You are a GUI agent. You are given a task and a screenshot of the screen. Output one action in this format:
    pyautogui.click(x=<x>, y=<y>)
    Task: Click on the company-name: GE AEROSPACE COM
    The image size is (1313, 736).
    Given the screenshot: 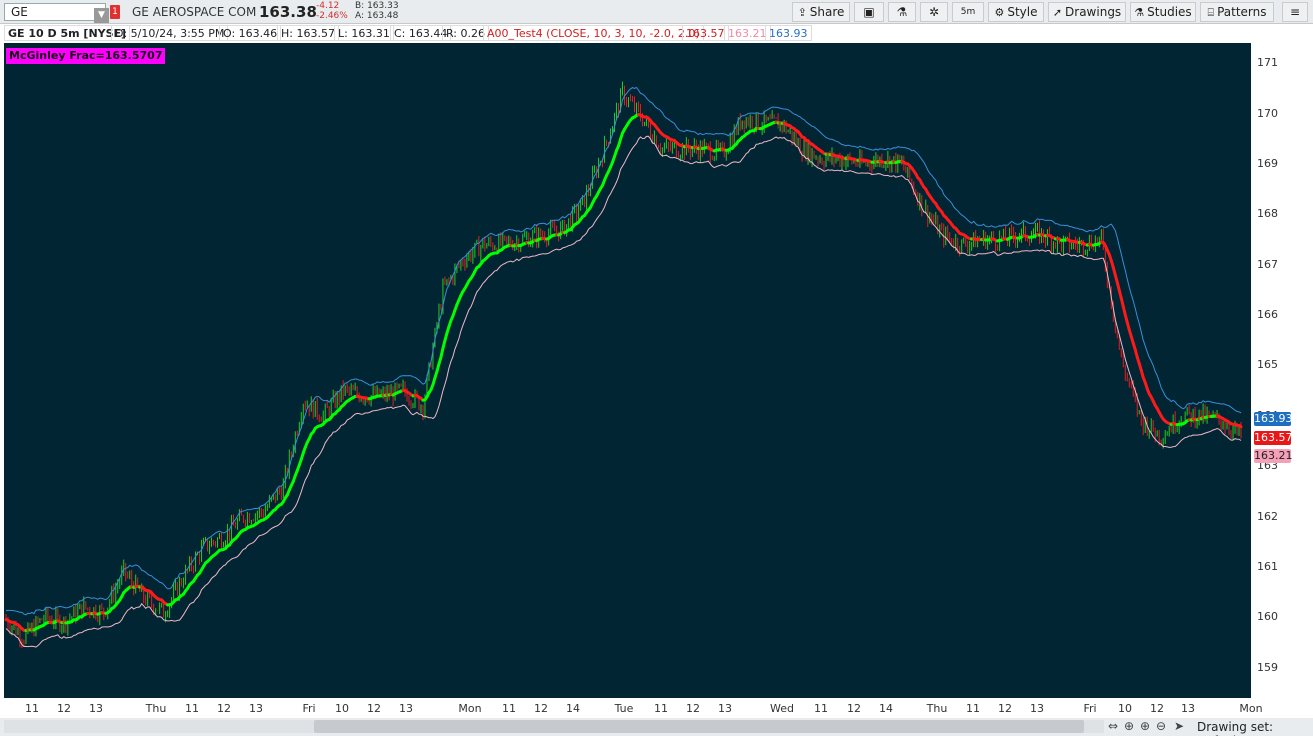 What is the action you would take?
    pyautogui.click(x=194, y=12)
    